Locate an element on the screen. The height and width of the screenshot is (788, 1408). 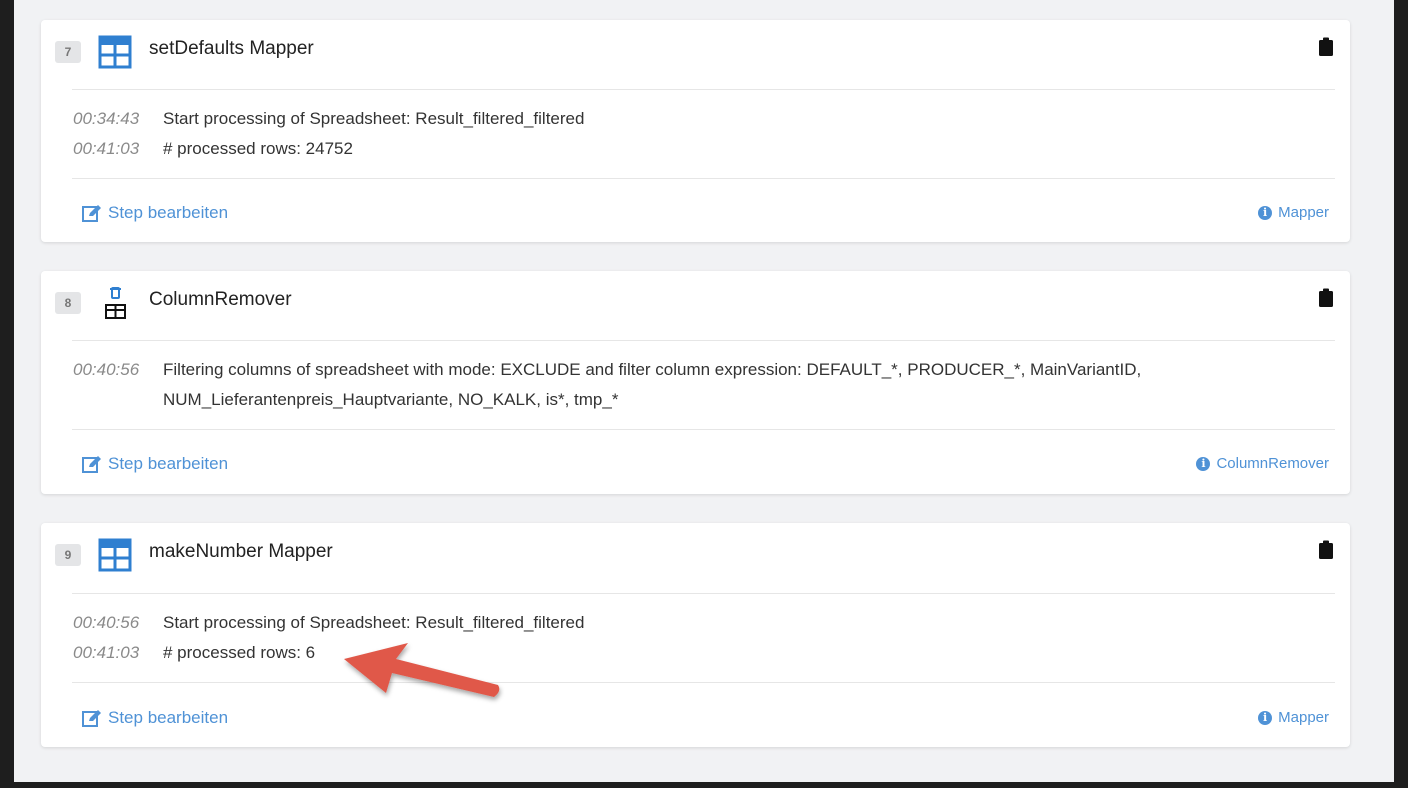
step-title: ColumnRemover is located at coordinates (220, 299).